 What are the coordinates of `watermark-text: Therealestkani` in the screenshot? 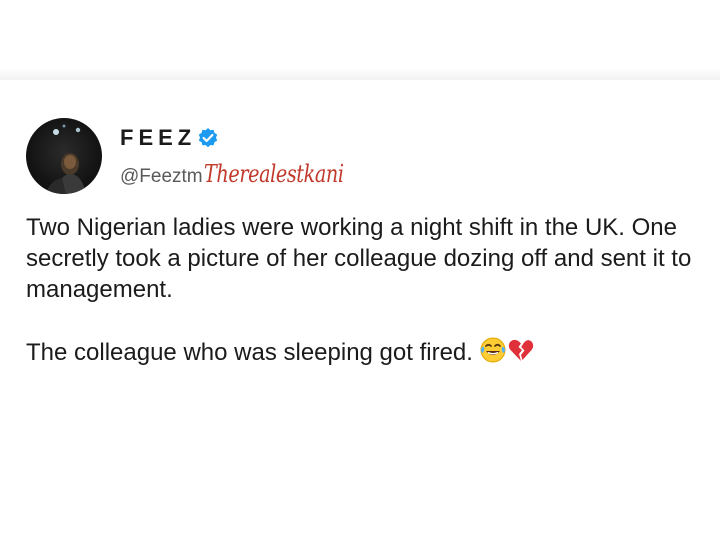 It's located at (273, 174).